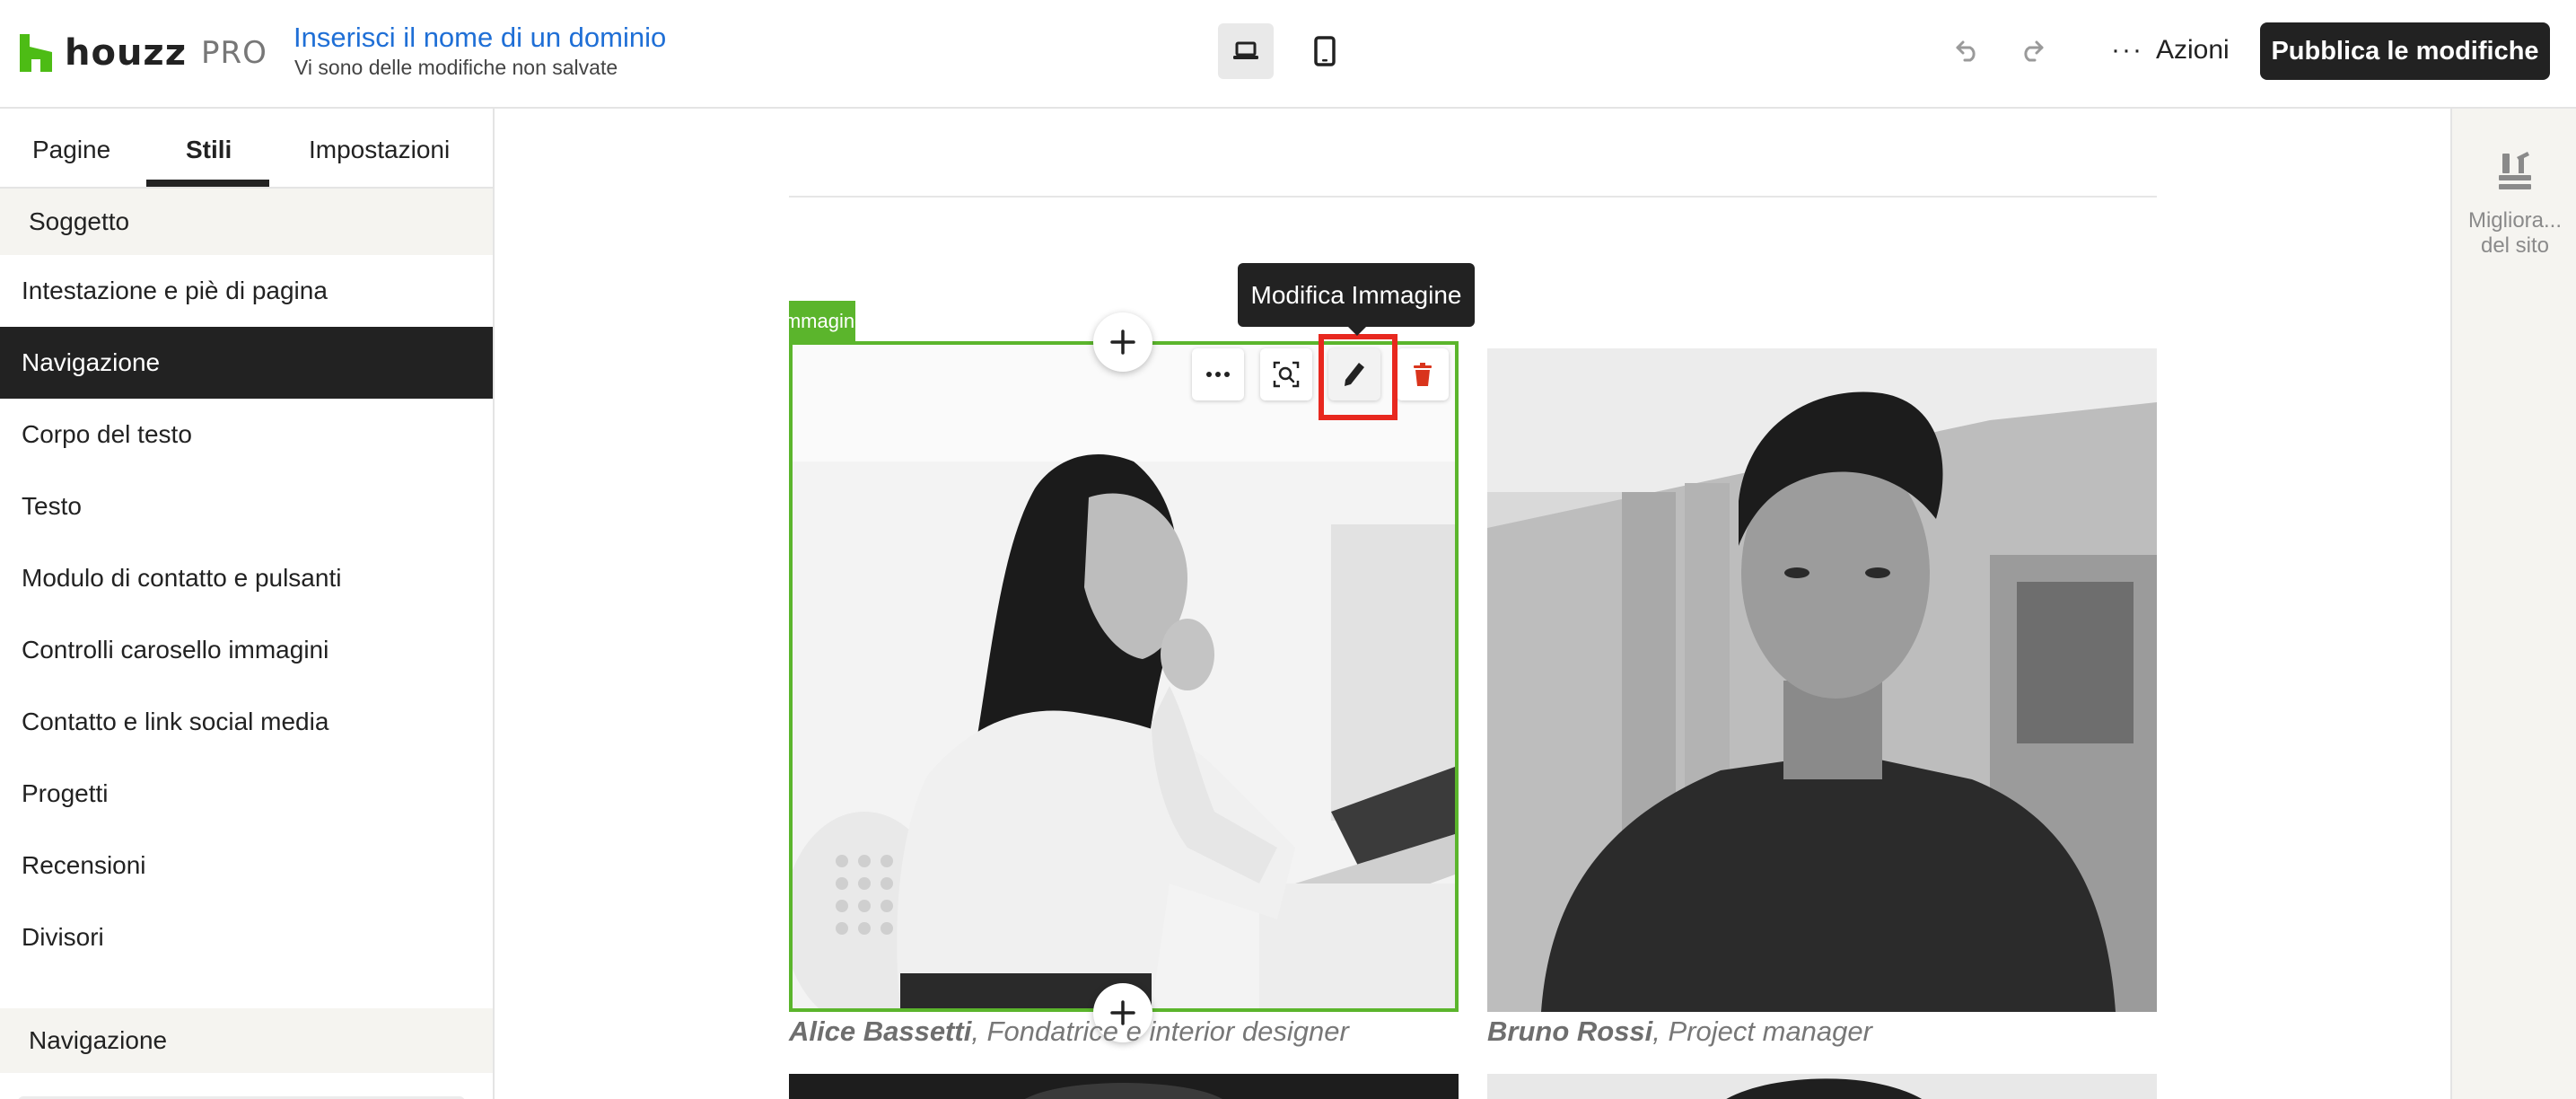  What do you see at coordinates (246, 222) in the screenshot?
I see `section-heading-soggetto: Soggetto` at bounding box center [246, 222].